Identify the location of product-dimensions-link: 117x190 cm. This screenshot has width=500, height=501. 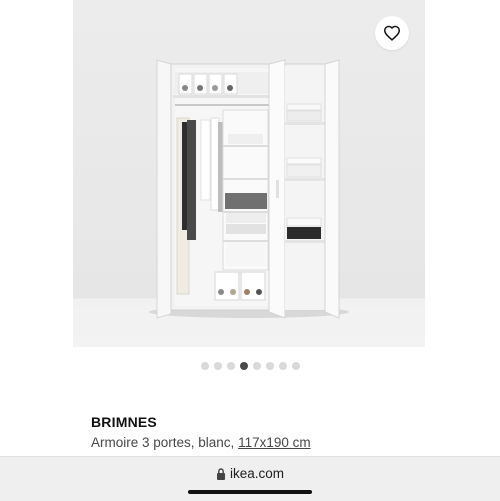
(274, 442).